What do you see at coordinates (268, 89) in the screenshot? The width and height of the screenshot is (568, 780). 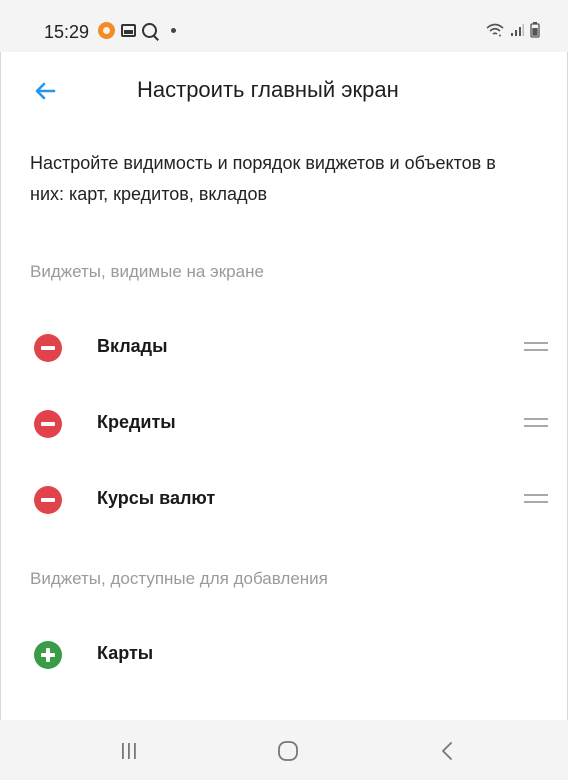 I see `page-title: Настроить главный экран` at bounding box center [268, 89].